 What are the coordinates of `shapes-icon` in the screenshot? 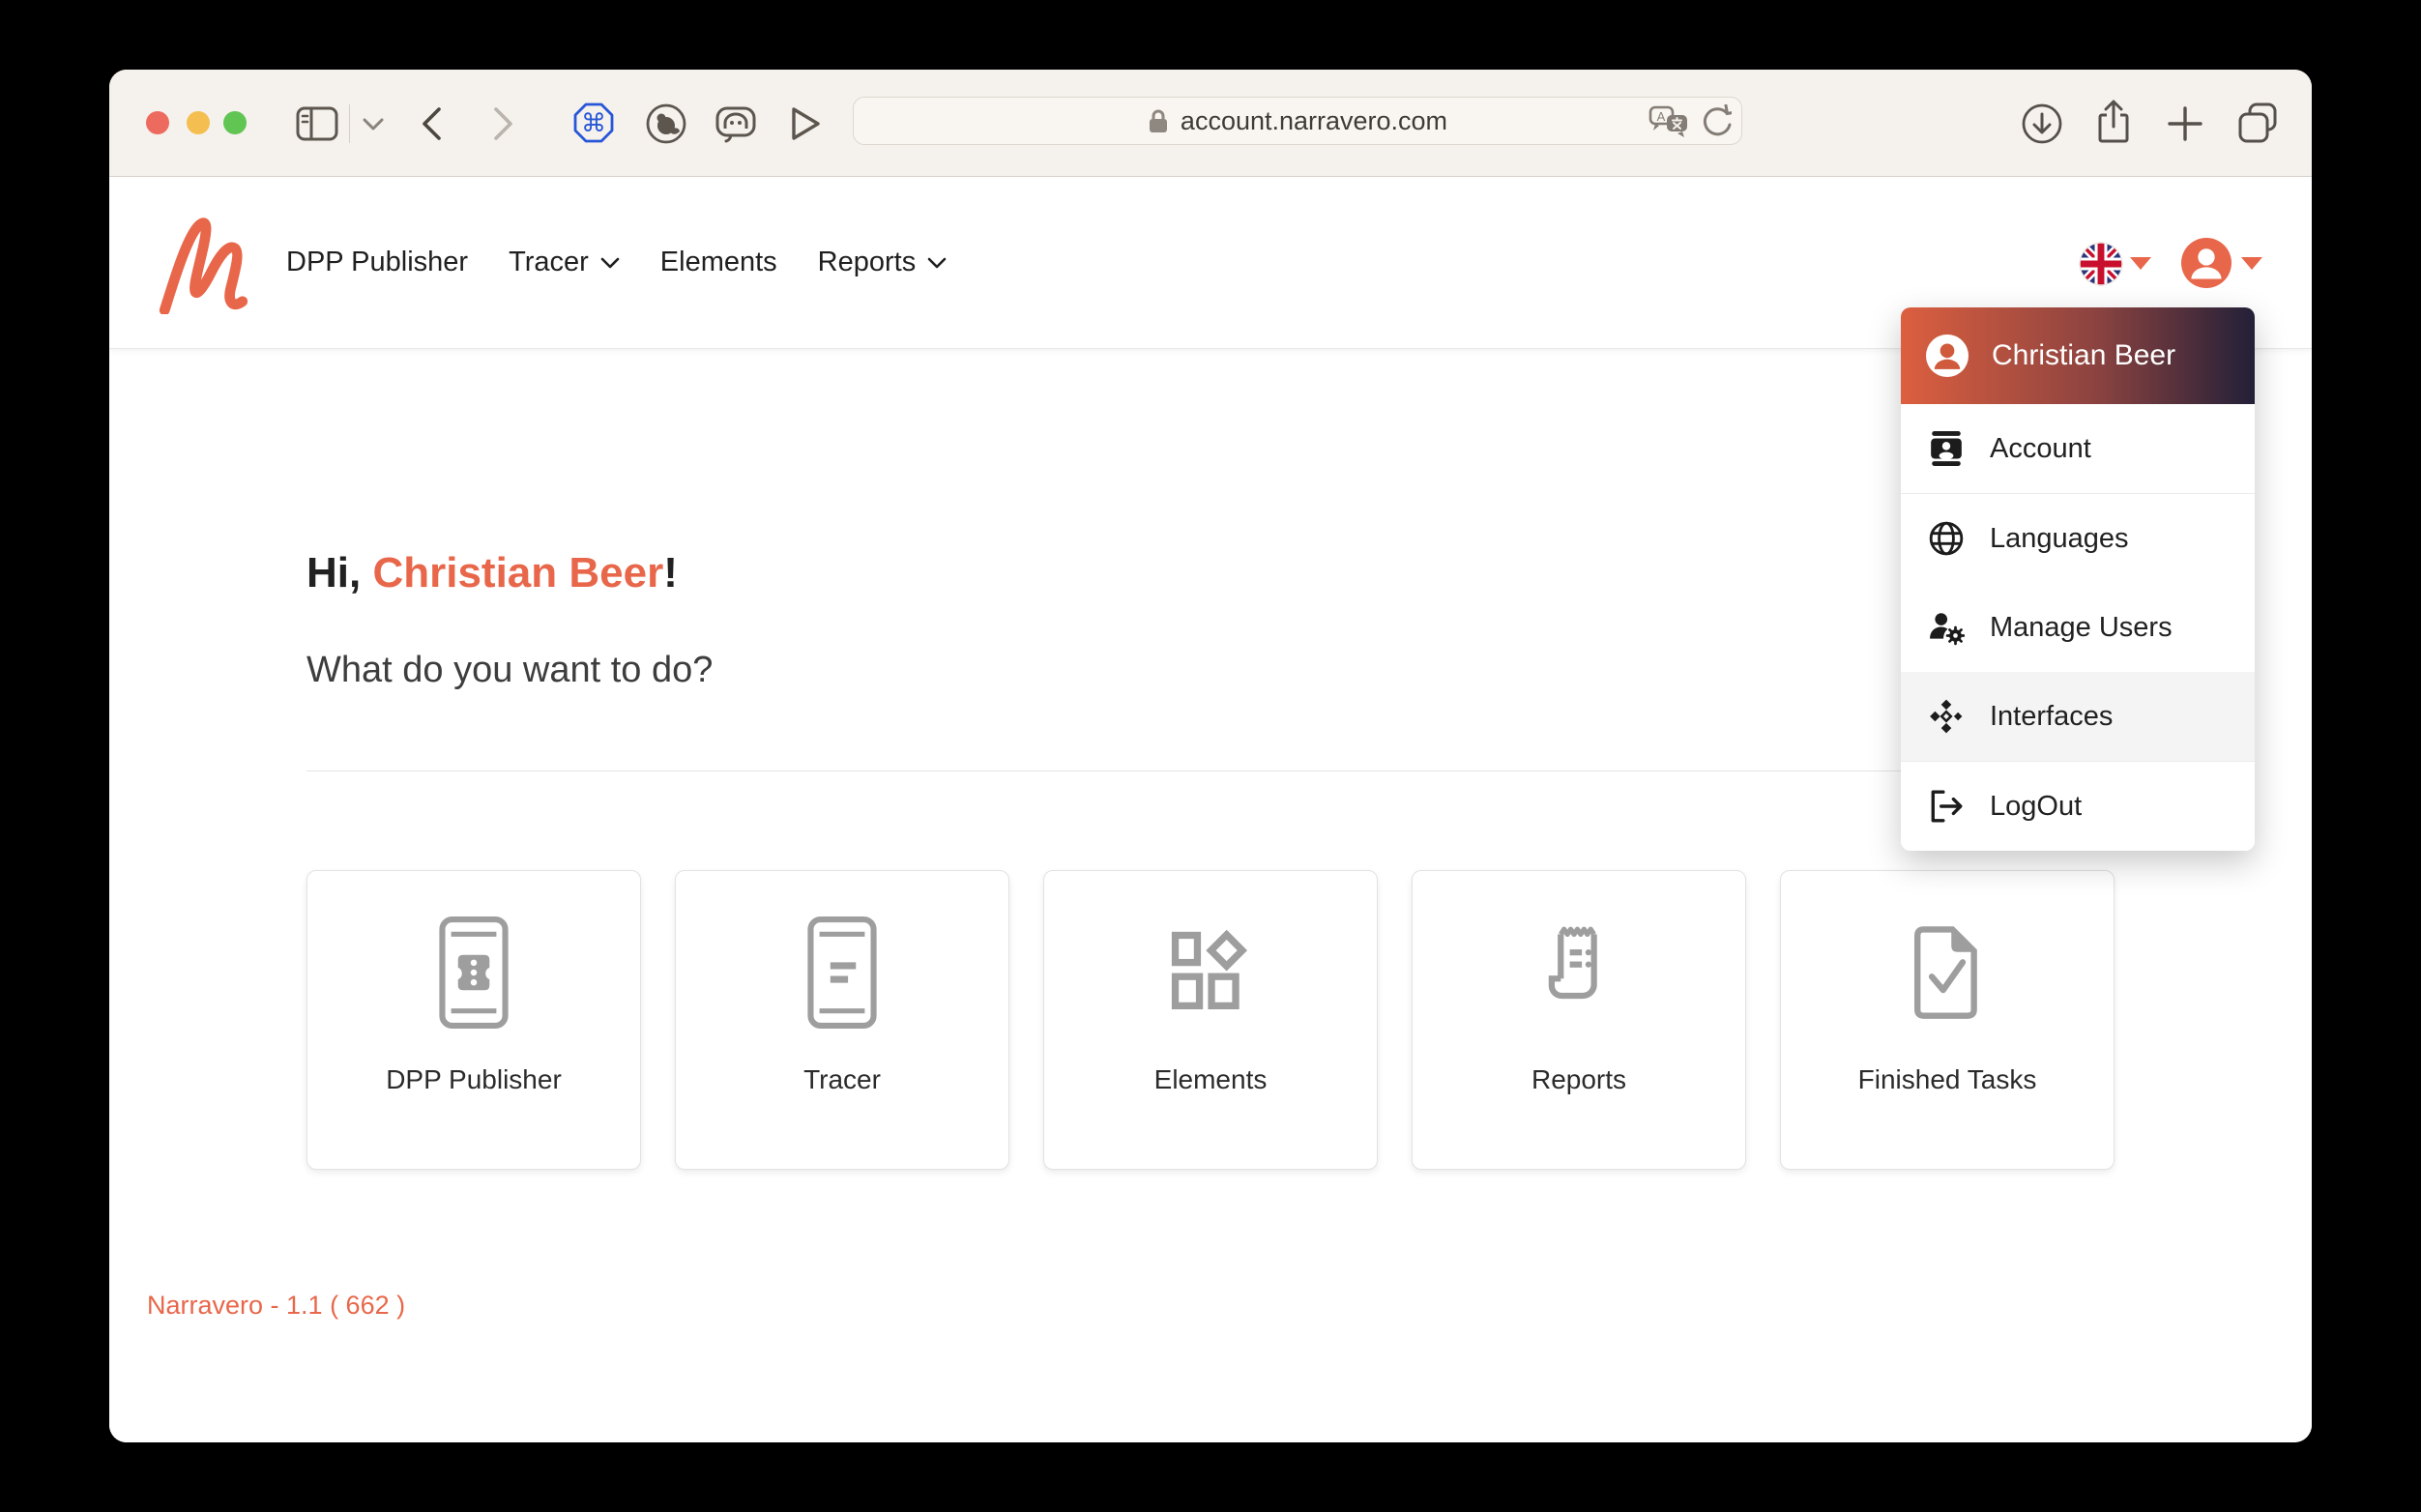 It's located at (1210, 972).